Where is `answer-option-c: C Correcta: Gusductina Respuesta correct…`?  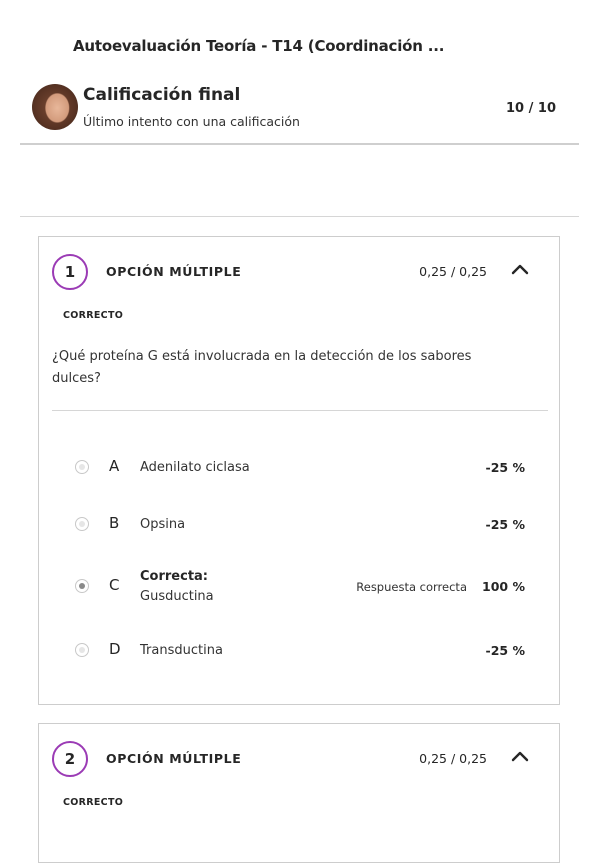 answer-option-c: C Correcta: Gusductina Respuesta correct… is located at coordinates (299, 589).